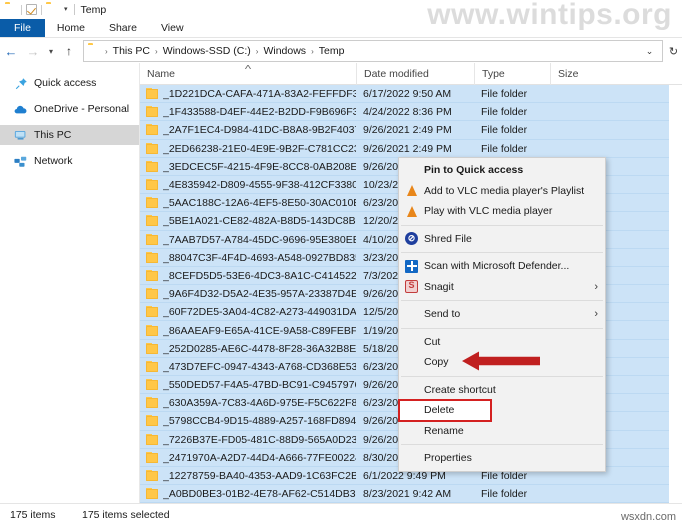 Image resolution: width=682 pixels, height=525 pixels. Describe the element at coordinates (259, 166) in the screenshot. I see `file-name-label: _3EDCEC5F-4215-4F9E-8CC8-0AB208E154E8` at that location.